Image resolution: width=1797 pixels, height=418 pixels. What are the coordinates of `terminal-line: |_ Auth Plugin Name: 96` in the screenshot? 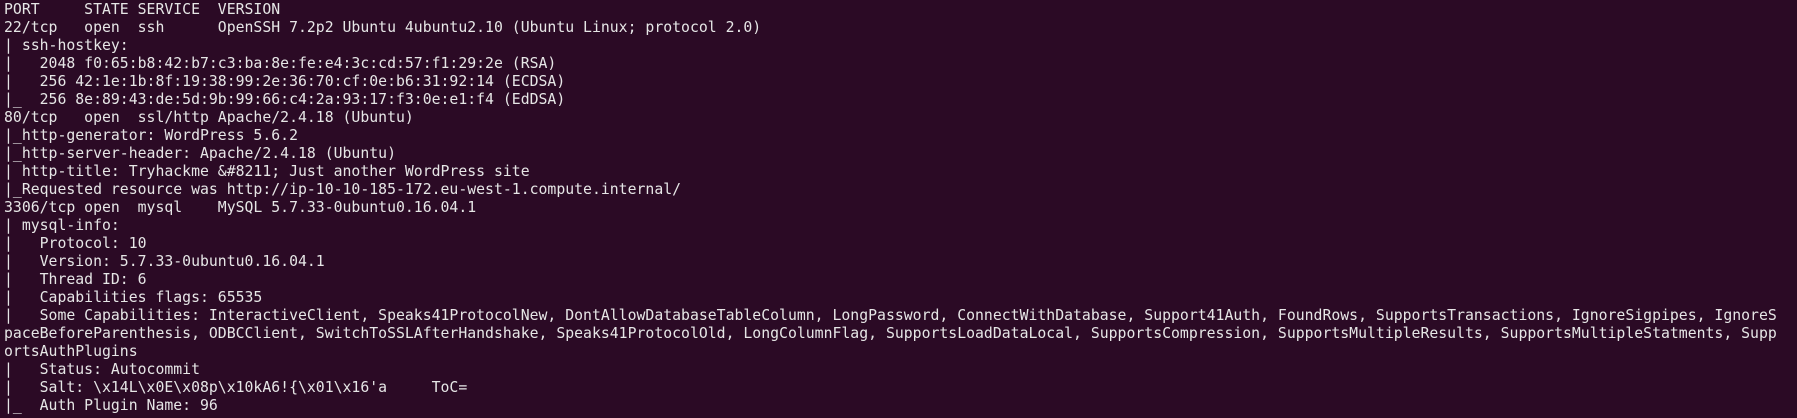 It's located at (111, 405).